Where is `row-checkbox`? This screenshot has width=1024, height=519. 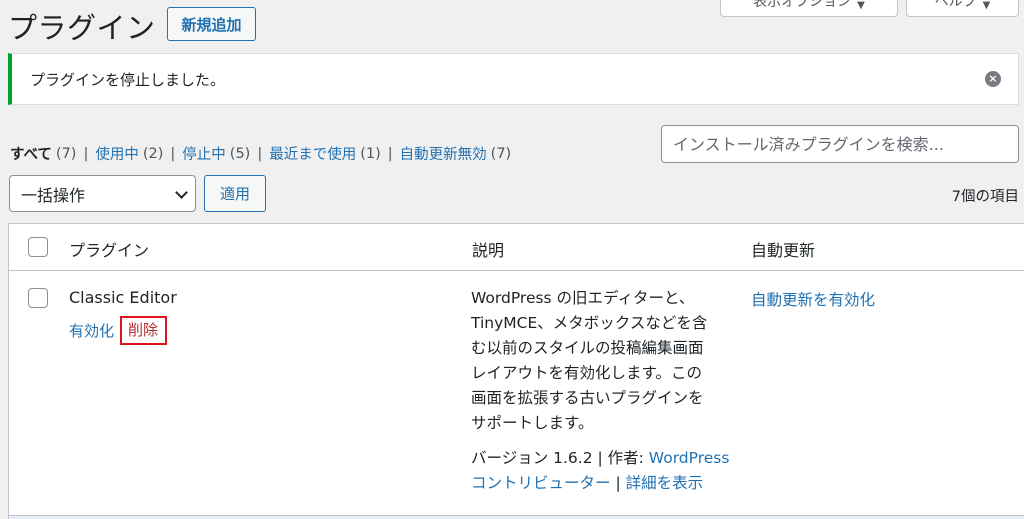 row-checkbox is located at coordinates (38, 298).